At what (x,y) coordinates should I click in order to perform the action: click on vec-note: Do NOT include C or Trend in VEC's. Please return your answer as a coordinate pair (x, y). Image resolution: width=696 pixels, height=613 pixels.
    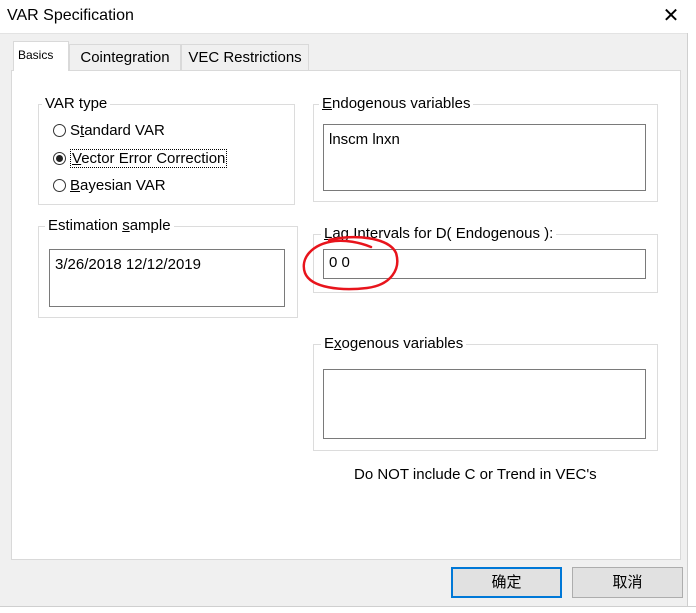
    Looking at the image, I should click on (475, 474).